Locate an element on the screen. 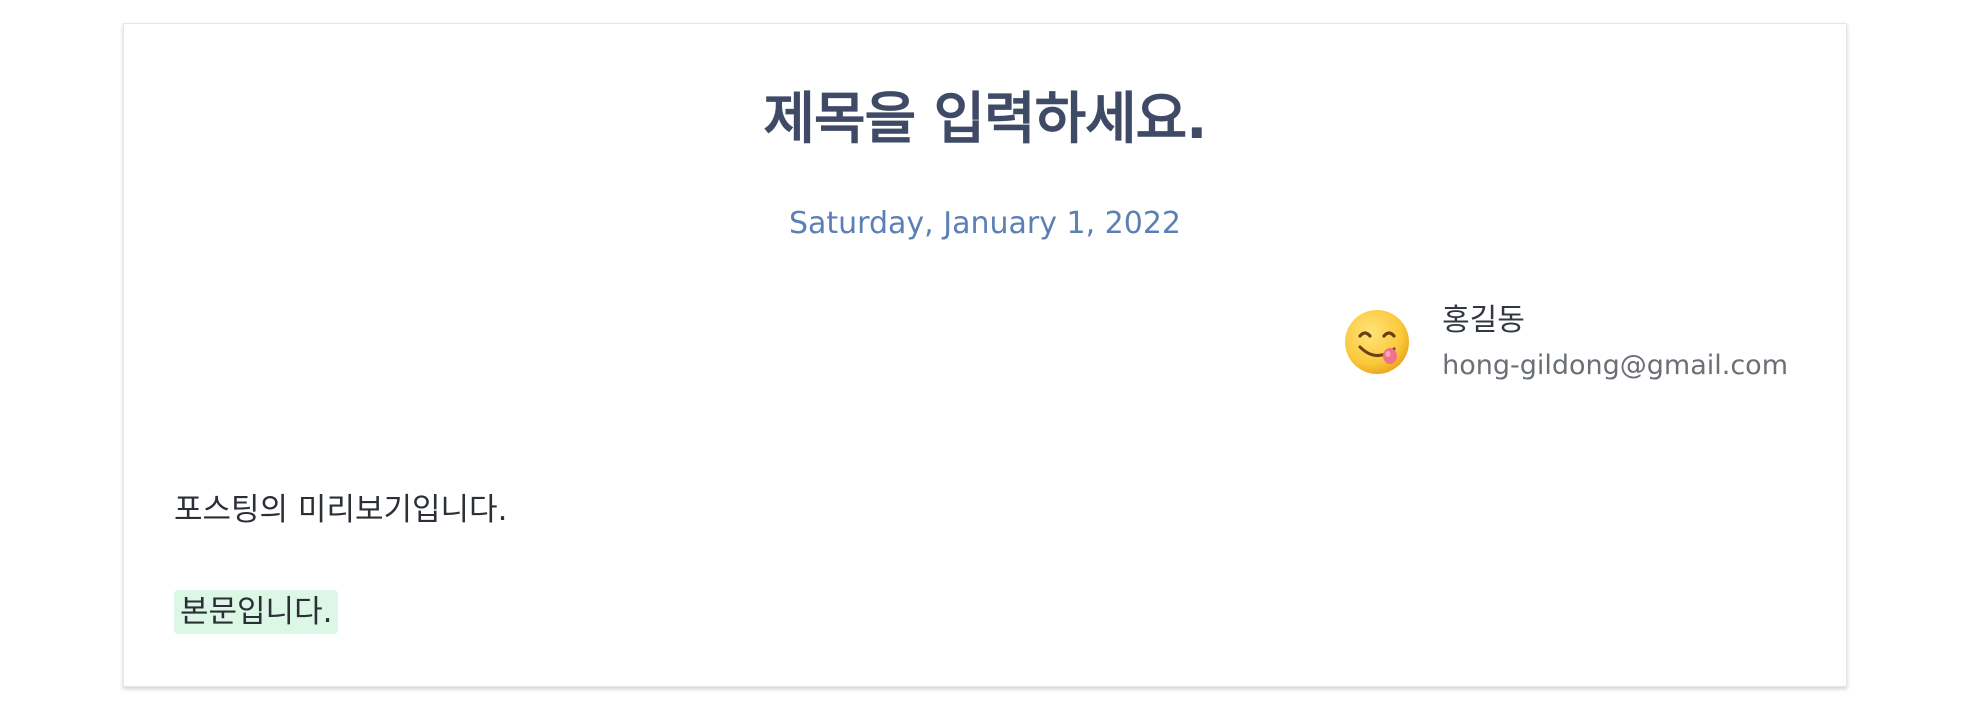 This screenshot has width=1967, height=716. post-title: 제목을 입력하세요. is located at coordinates (985, 119).